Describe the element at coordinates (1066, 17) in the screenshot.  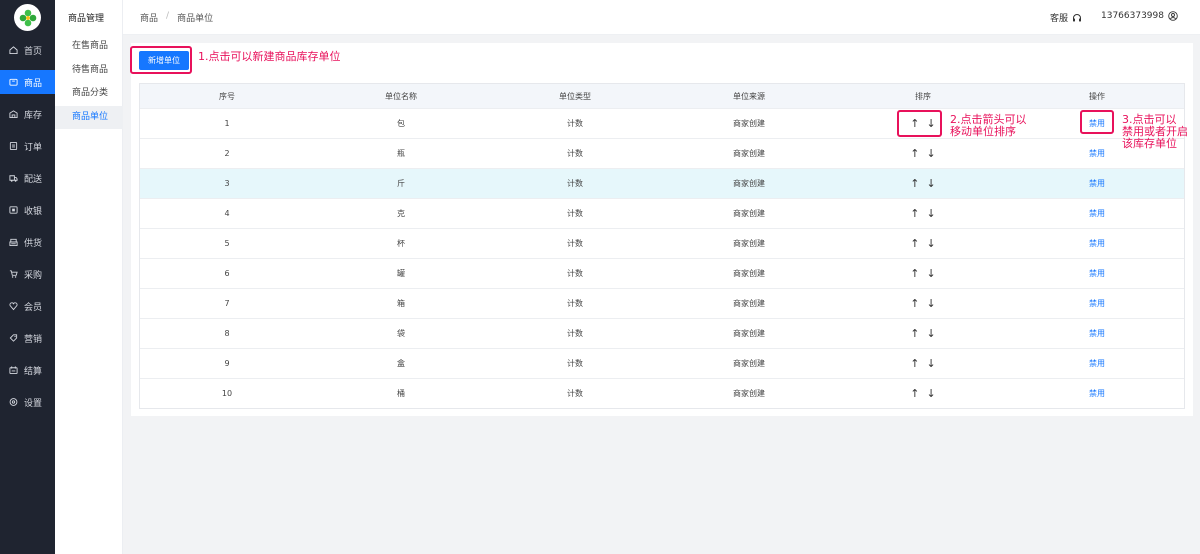
I see `customer-service-link: 客服` at that location.